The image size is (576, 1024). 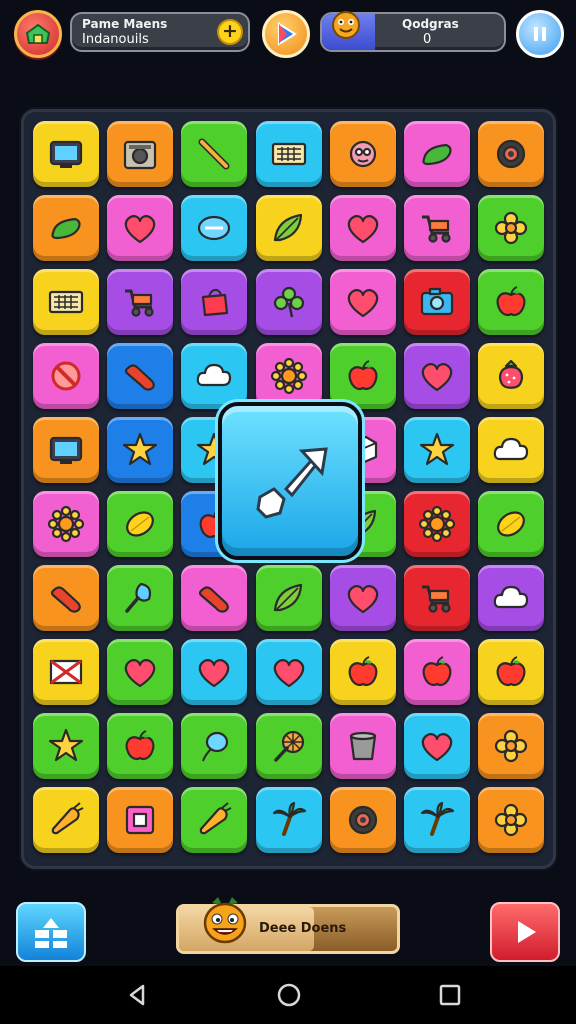 I want to click on sausage-icon, so click(x=65, y=599).